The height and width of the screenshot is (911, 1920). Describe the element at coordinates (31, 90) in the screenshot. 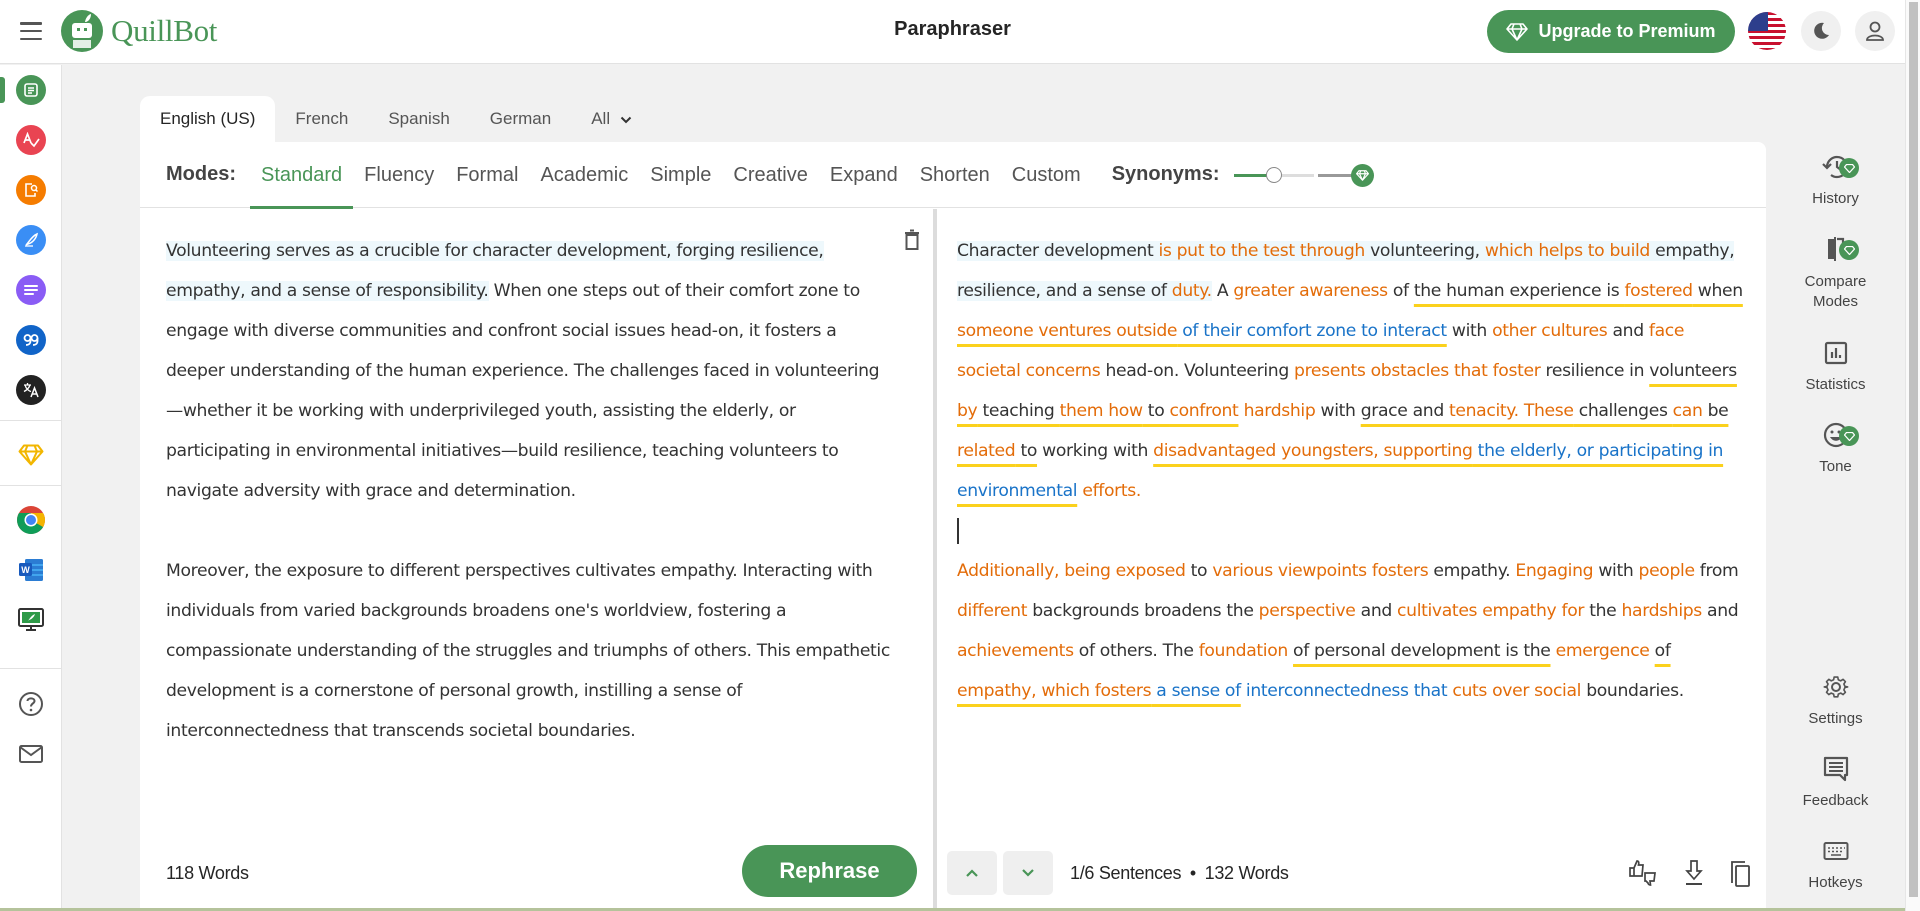

I see `sidebar-item-paraphraser` at that location.